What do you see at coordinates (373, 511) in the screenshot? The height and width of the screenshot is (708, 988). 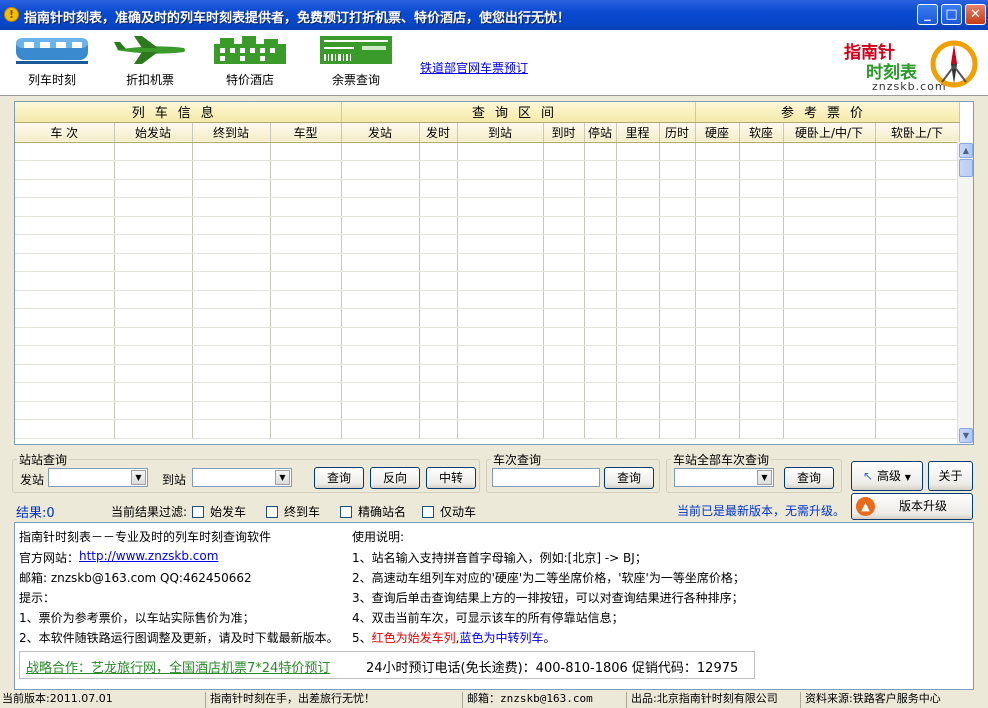 I see `filter-exact-name-checkbox: 精确站名` at bounding box center [373, 511].